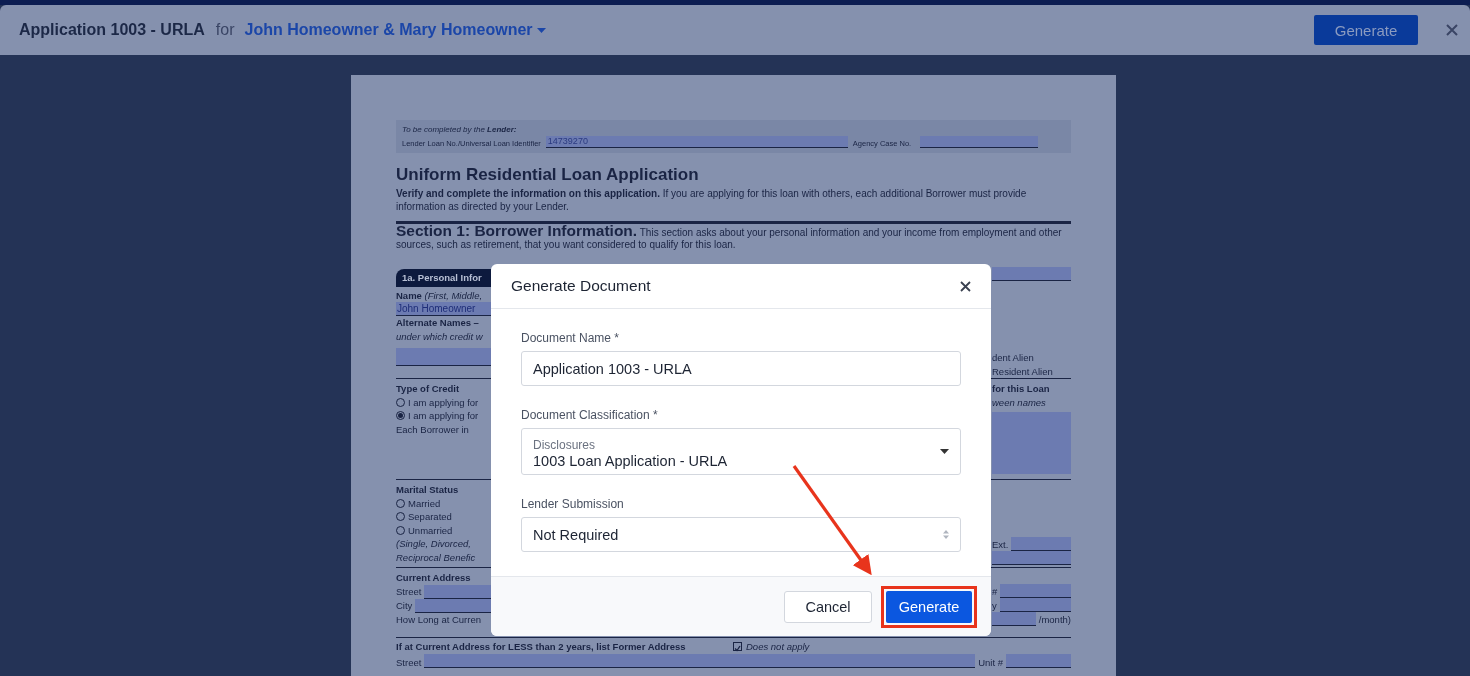  Describe the element at coordinates (828, 606) in the screenshot. I see `cancel-button: Cancel` at that location.